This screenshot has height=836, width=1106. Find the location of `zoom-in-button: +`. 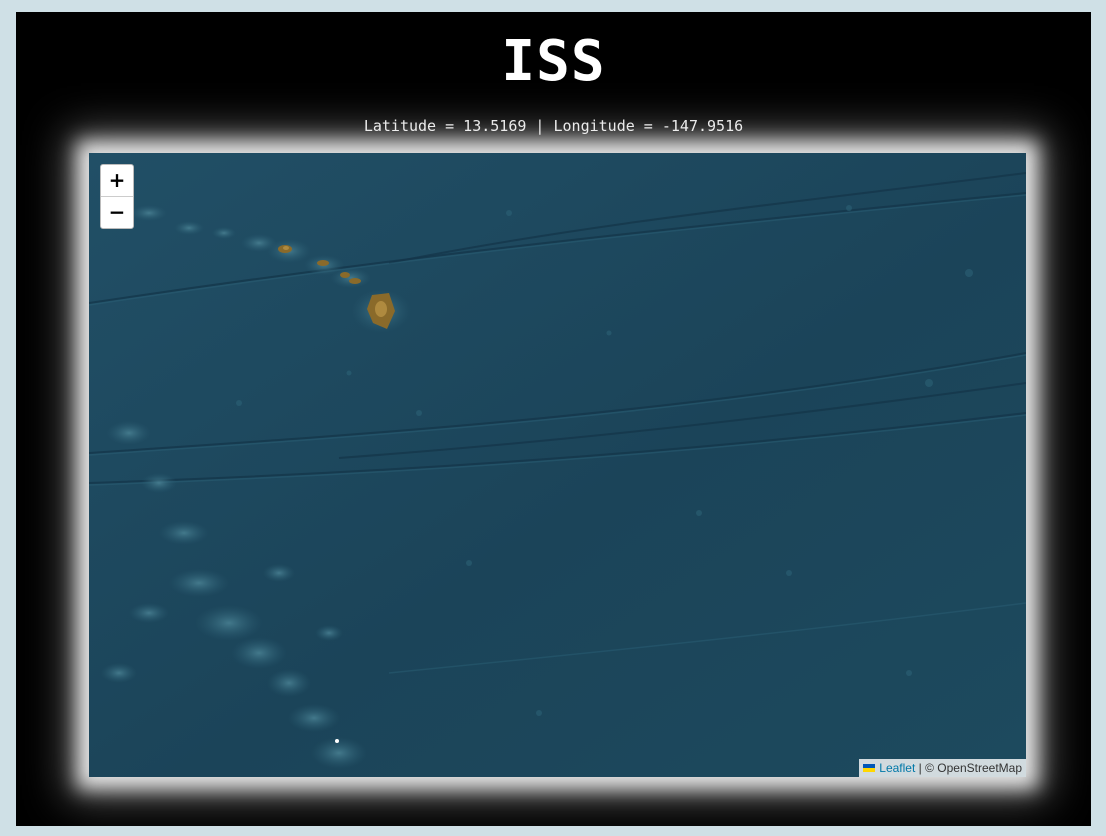

zoom-in-button: + is located at coordinates (117, 180).